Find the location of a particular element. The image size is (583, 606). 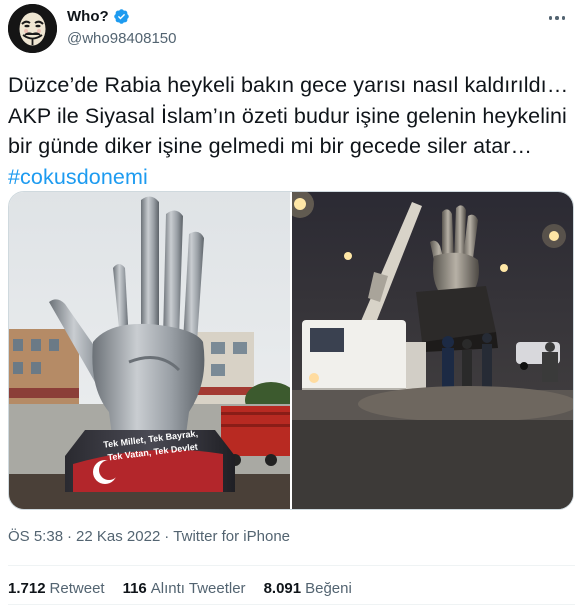

quote-tweets-count: 116 is located at coordinates (134, 588).